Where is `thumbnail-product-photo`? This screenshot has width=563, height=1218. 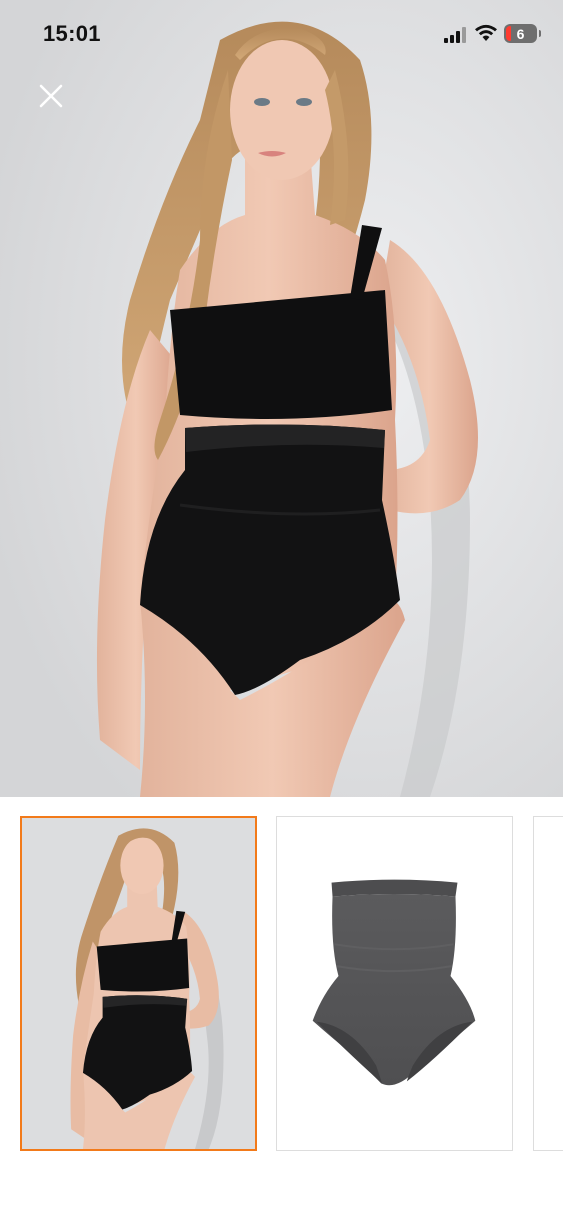
thumbnail-product-photo is located at coordinates (394, 983).